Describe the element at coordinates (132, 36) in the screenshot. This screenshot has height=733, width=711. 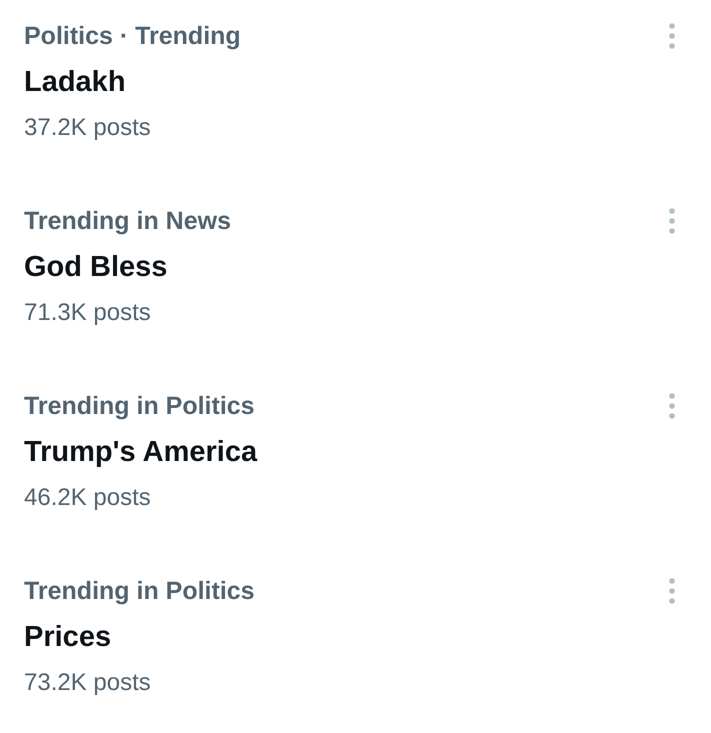
I see `trend-context: Politics · Trending` at that location.